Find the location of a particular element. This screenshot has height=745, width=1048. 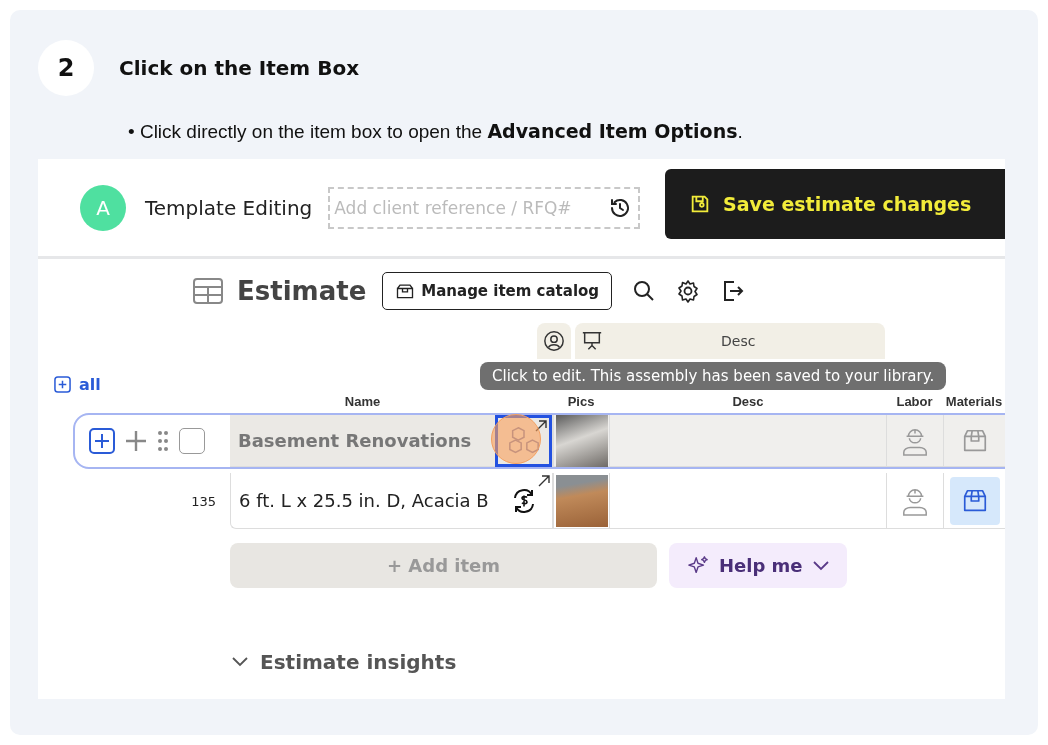

column-header: Desc is located at coordinates (748, 401).